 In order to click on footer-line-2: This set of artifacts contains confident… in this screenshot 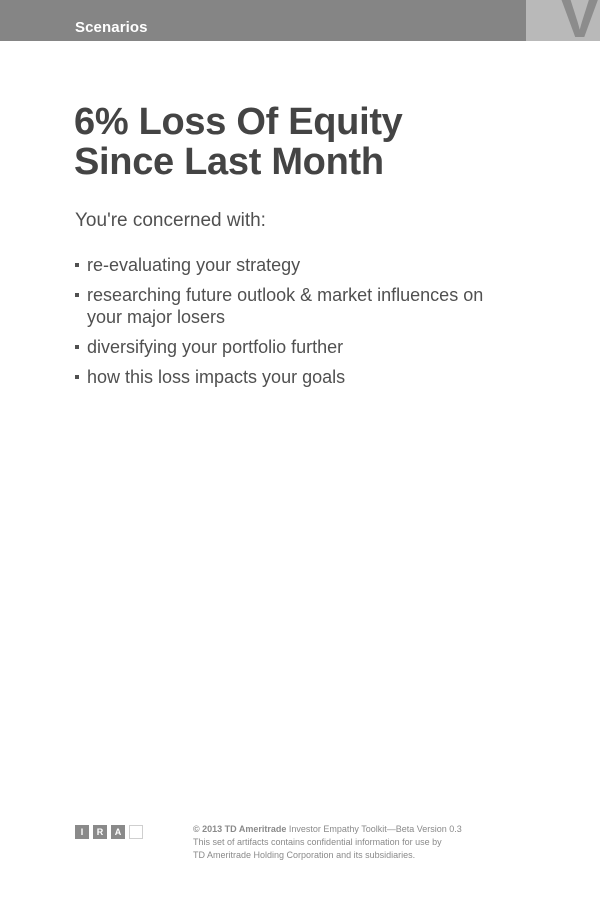, I will do `click(317, 842)`.